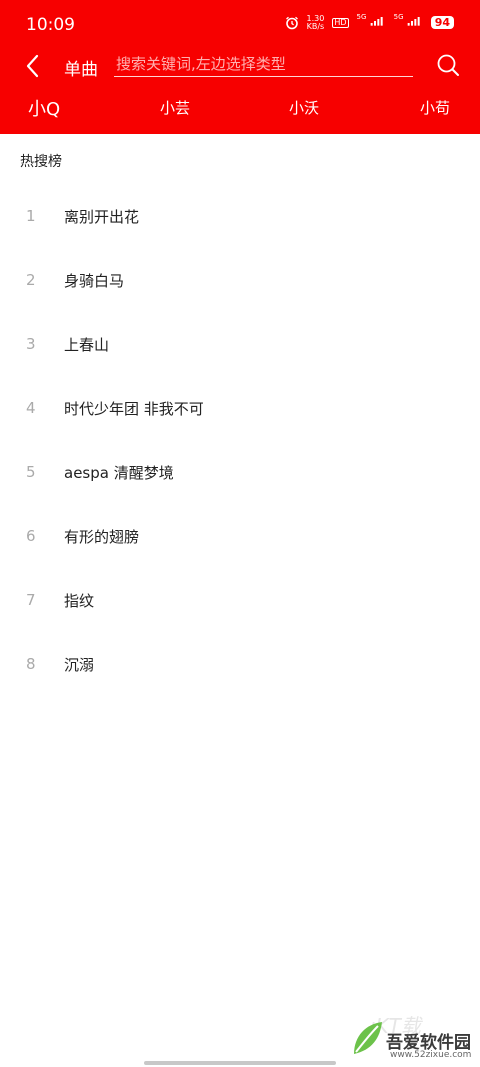 This screenshot has height=1067, width=480. Describe the element at coordinates (263, 64) in the screenshot. I see `search-input` at that location.